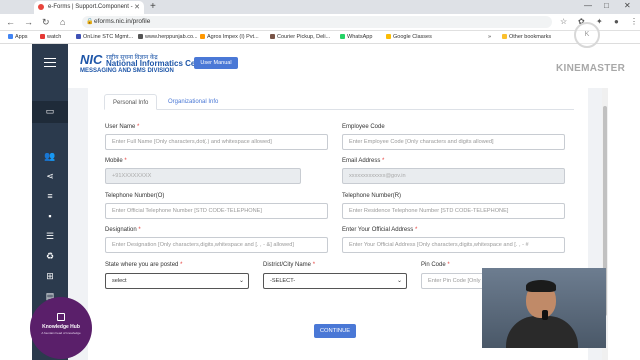  Describe the element at coordinates (131, 102) in the screenshot. I see `tab-personal-info: Personal Info` at that location.